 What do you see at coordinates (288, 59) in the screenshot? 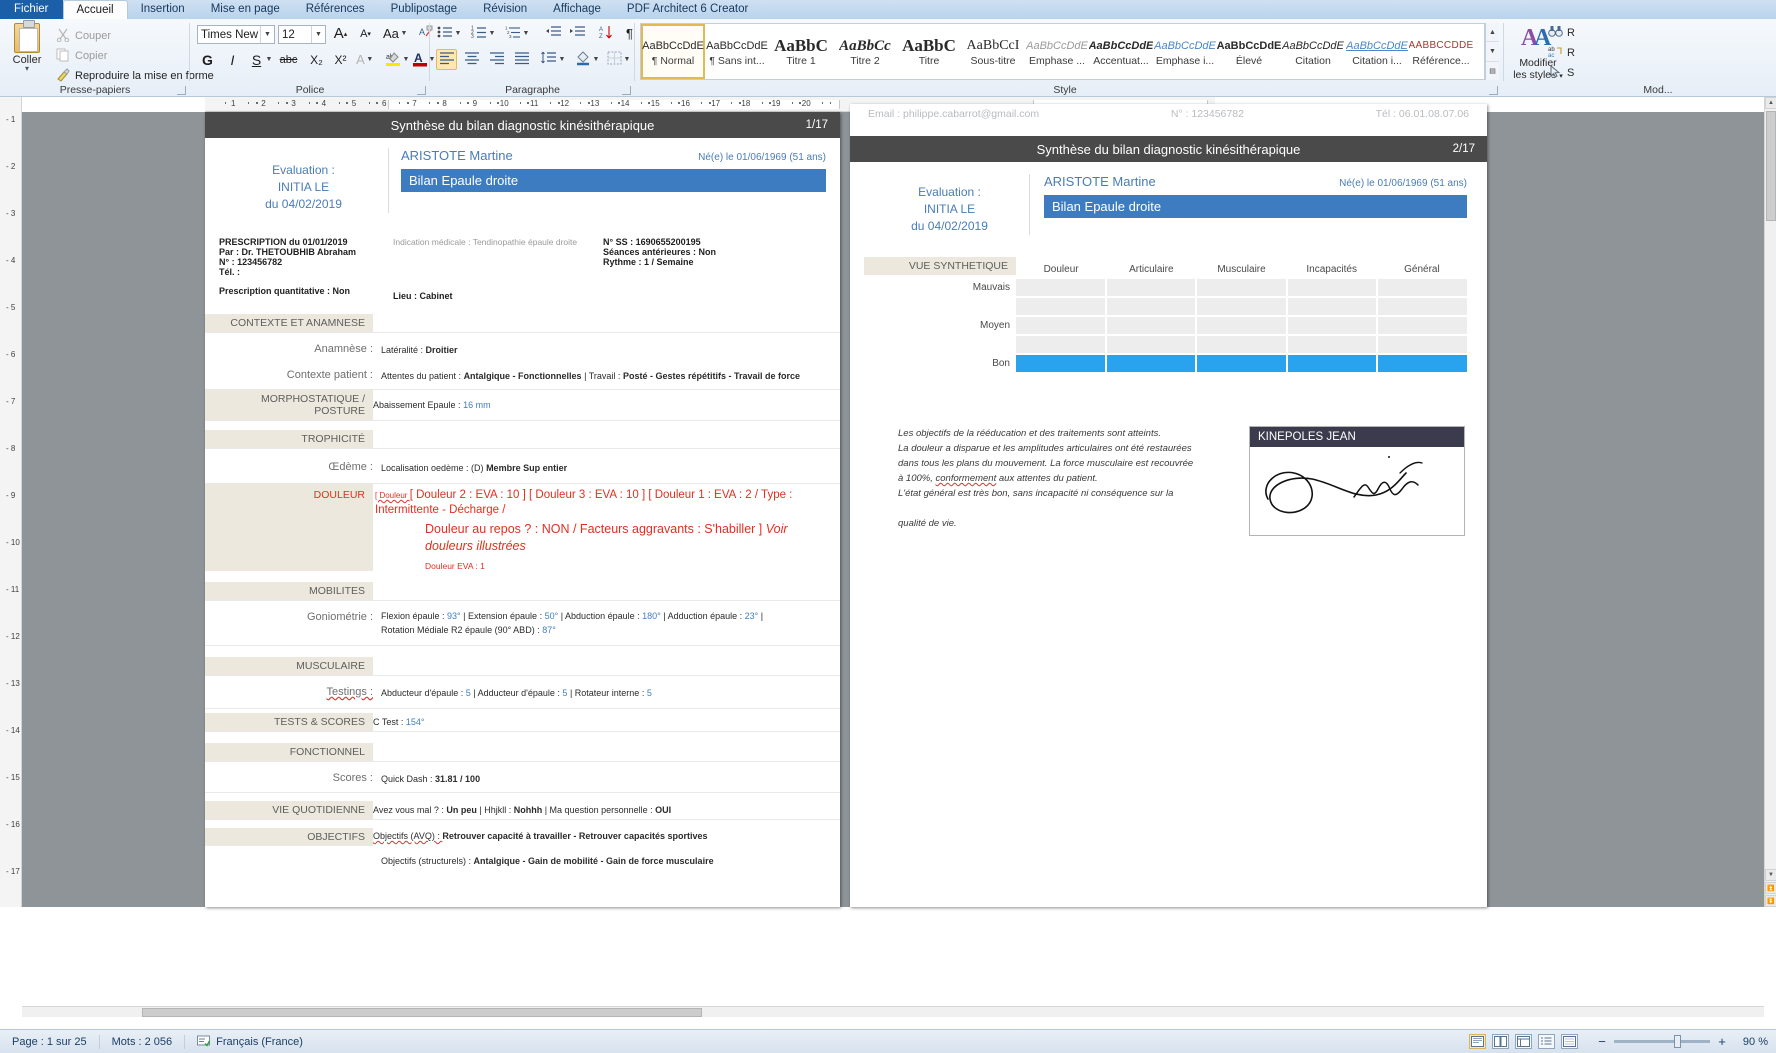
I see `strikethrough-button: abc` at bounding box center [288, 59].